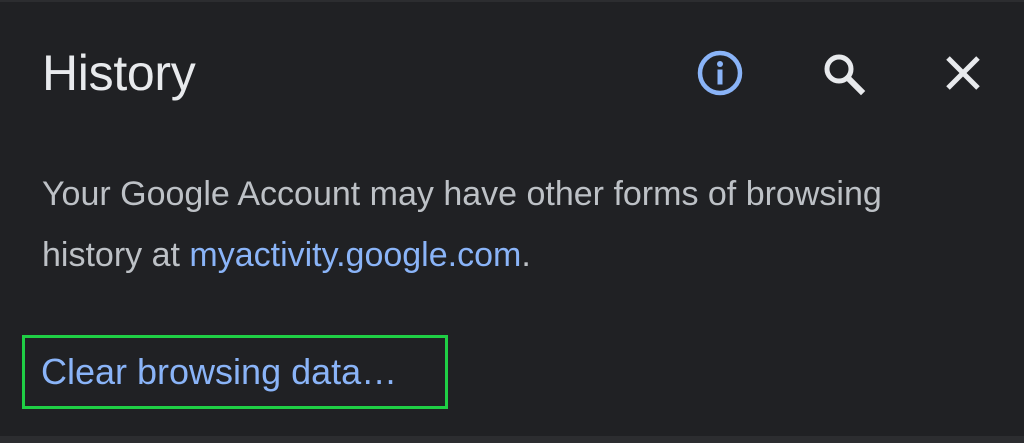  I want to click on bottom-divider, so click(512, 439).